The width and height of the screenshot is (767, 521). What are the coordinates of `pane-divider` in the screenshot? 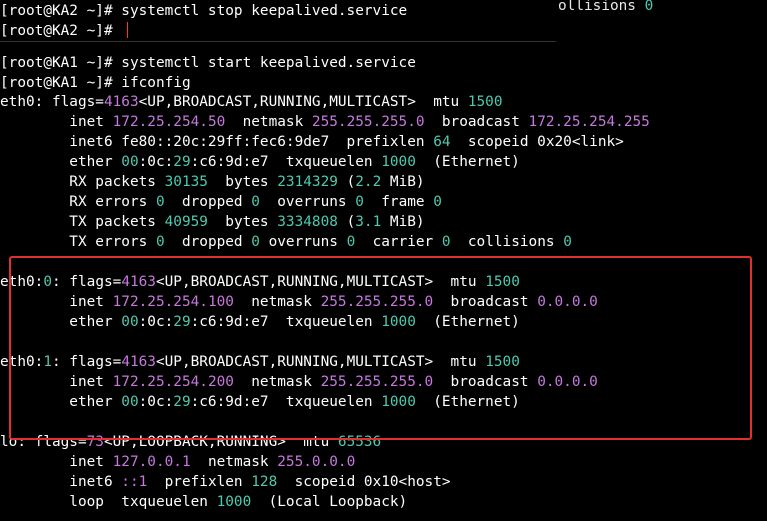 It's located at (278, 41).